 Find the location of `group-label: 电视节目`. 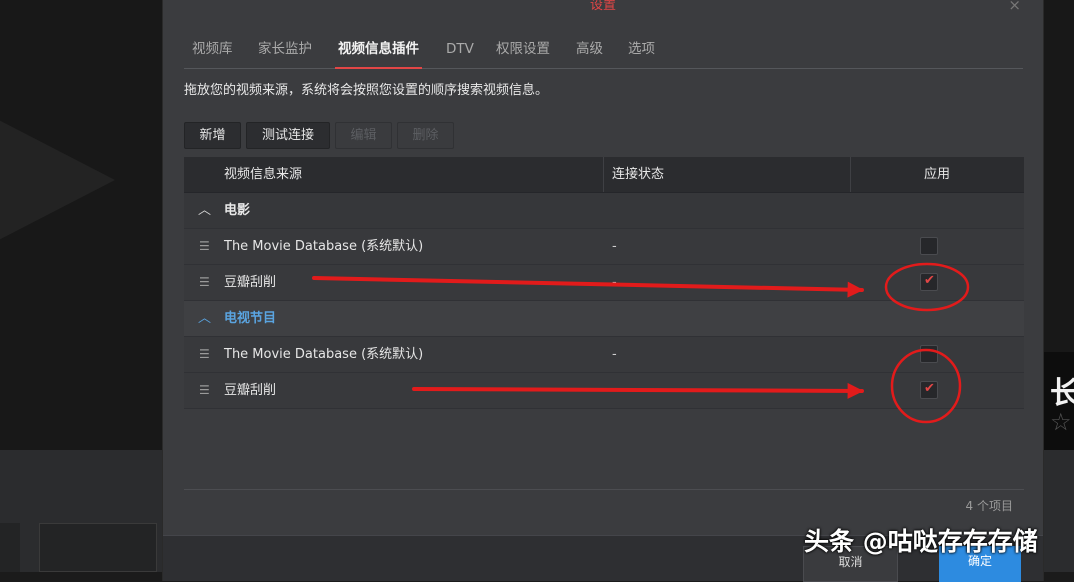

group-label: 电视节目 is located at coordinates (250, 318).